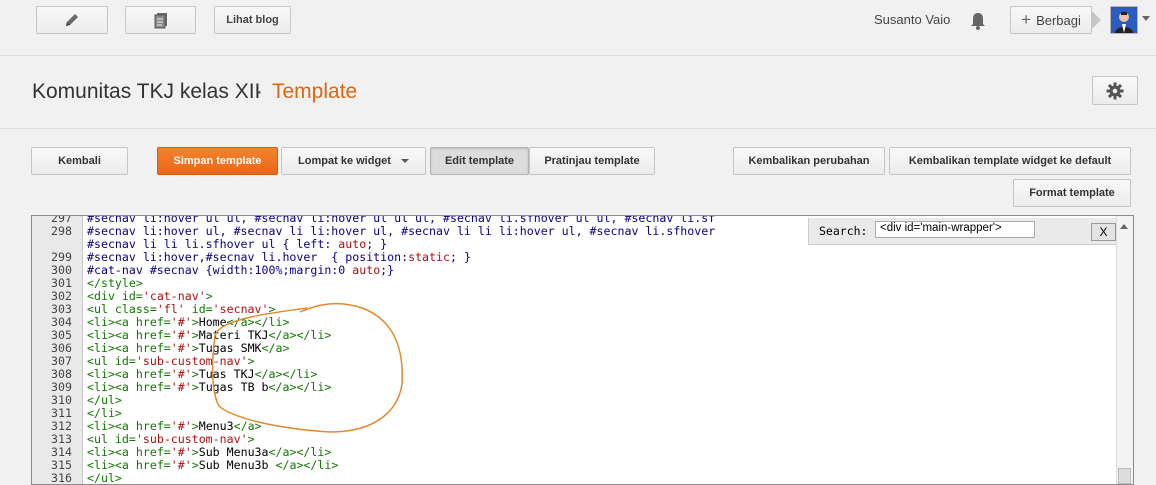 Image resolution: width=1156 pixels, height=485 pixels. Describe the element at coordinates (592, 161) in the screenshot. I see `preview-template-tab: Pratinjau template` at that location.